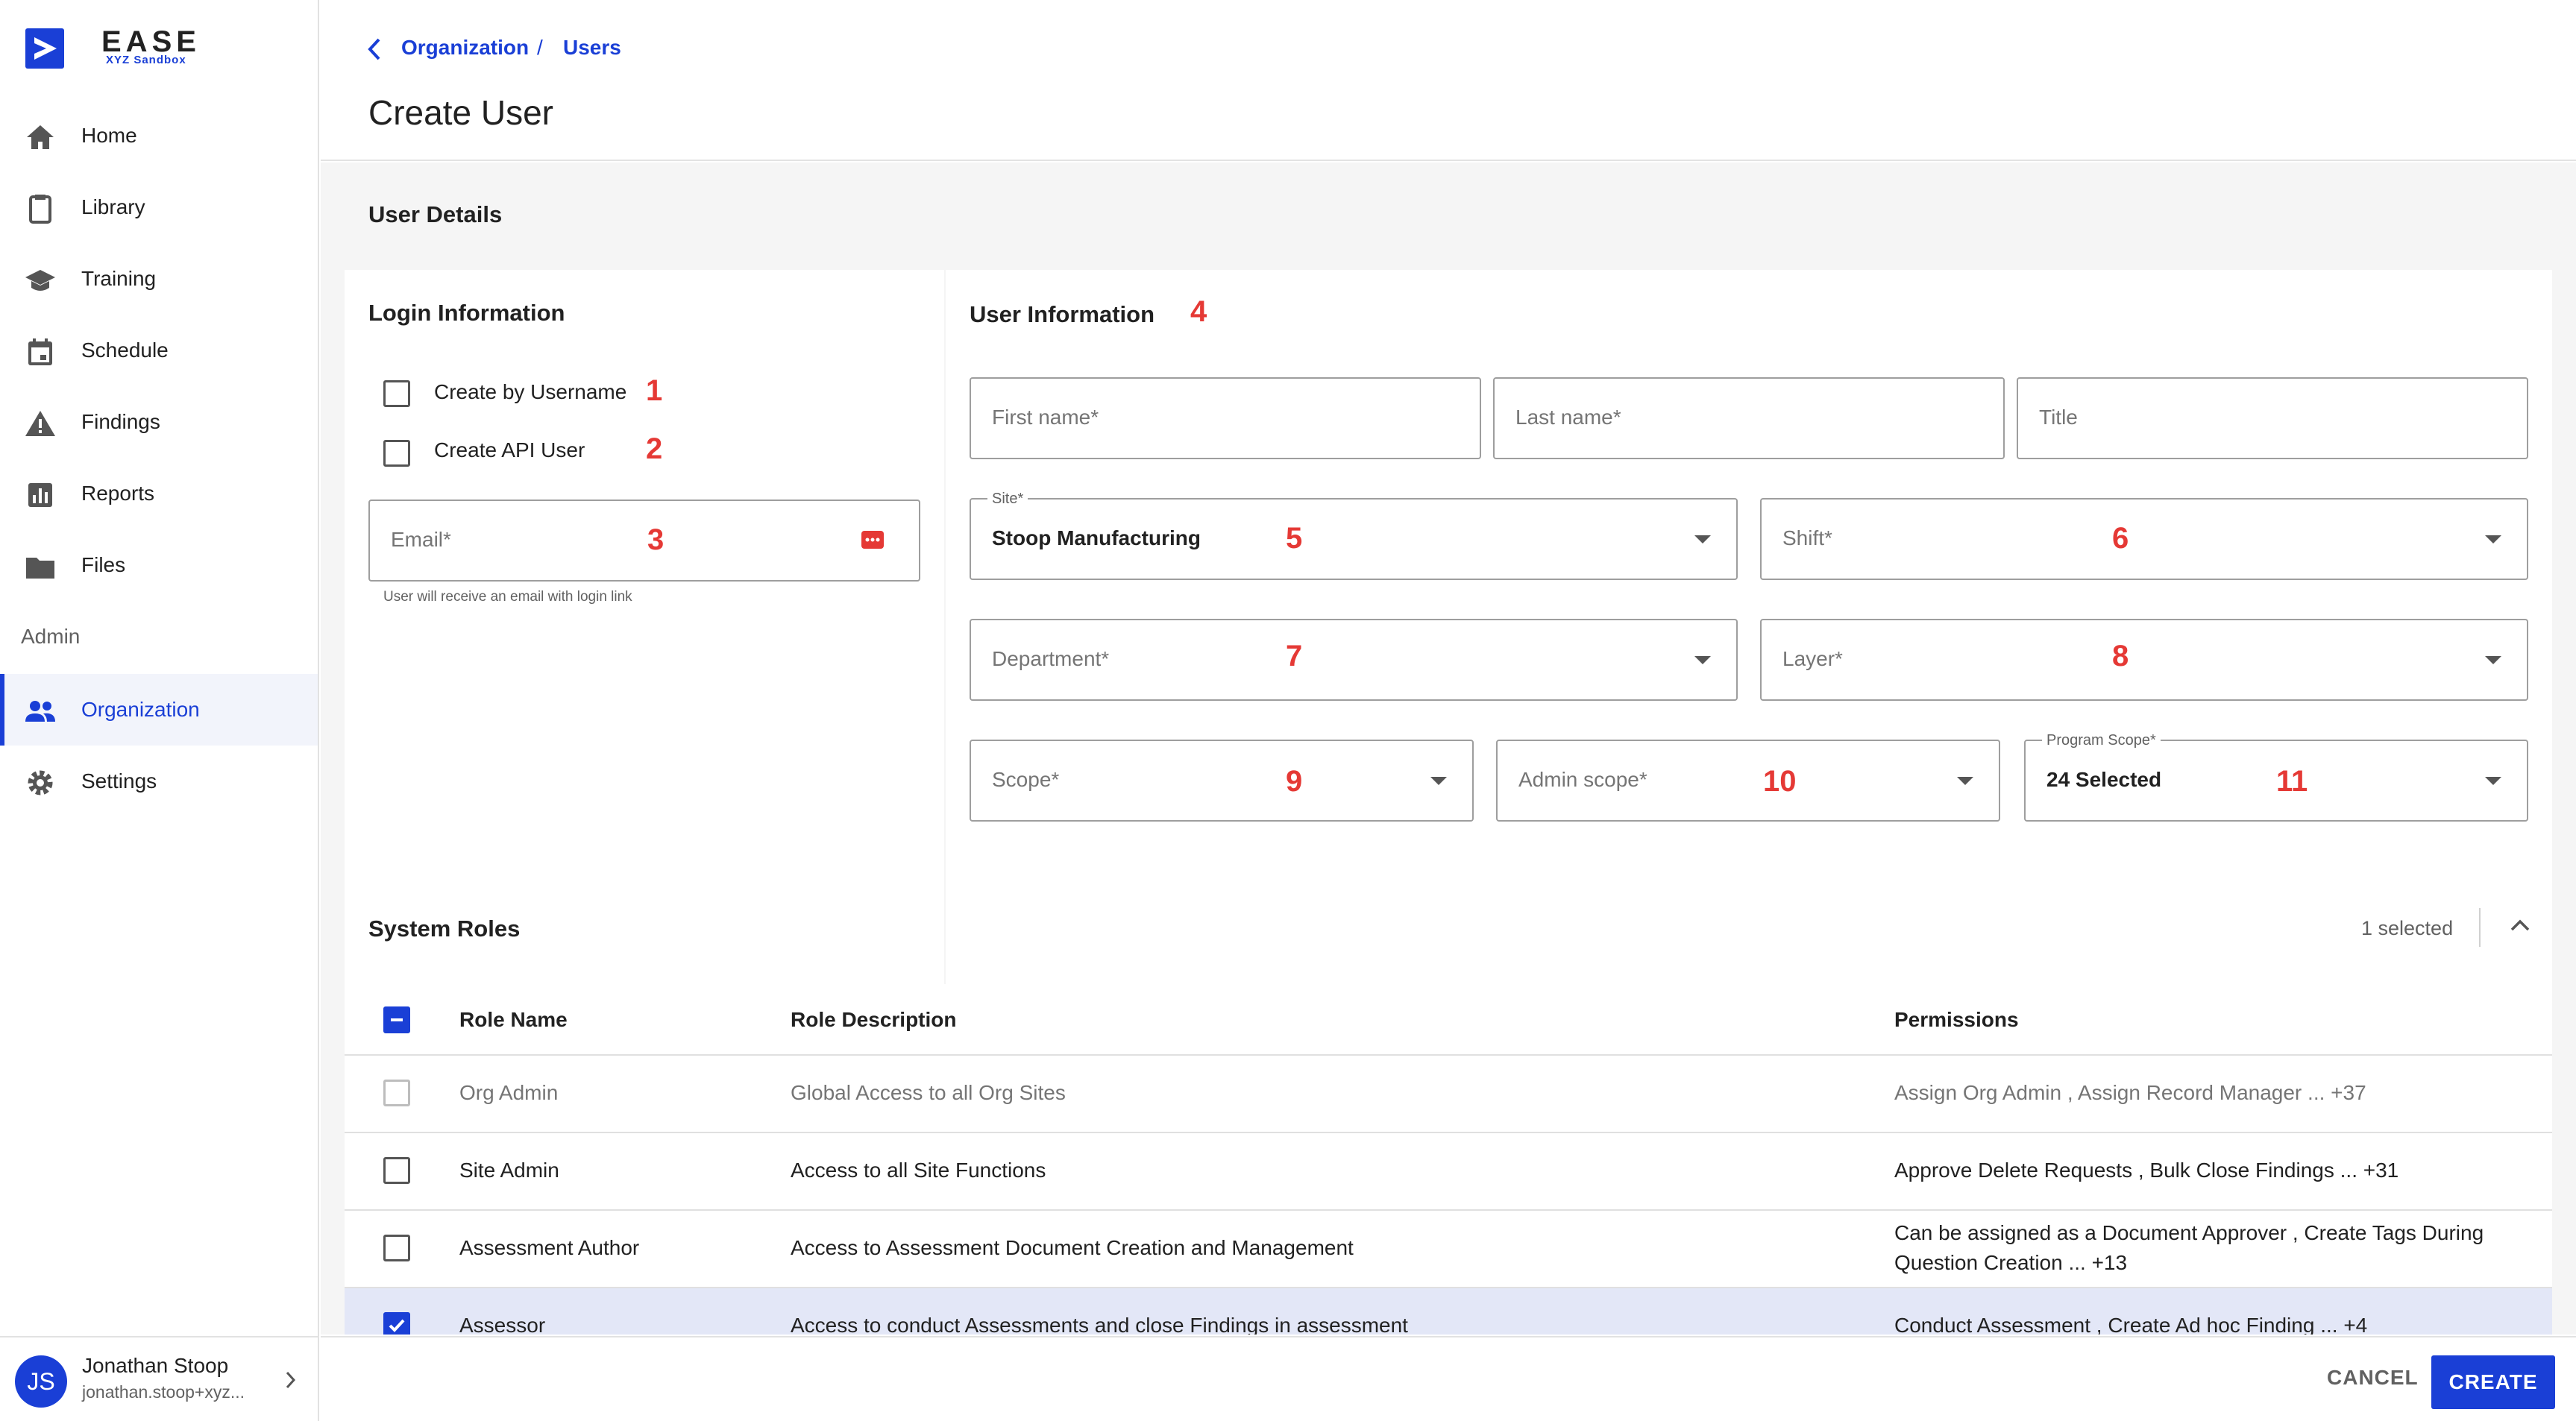 Image resolution: width=2576 pixels, height=1421 pixels. I want to click on divider, so click(2480, 927).